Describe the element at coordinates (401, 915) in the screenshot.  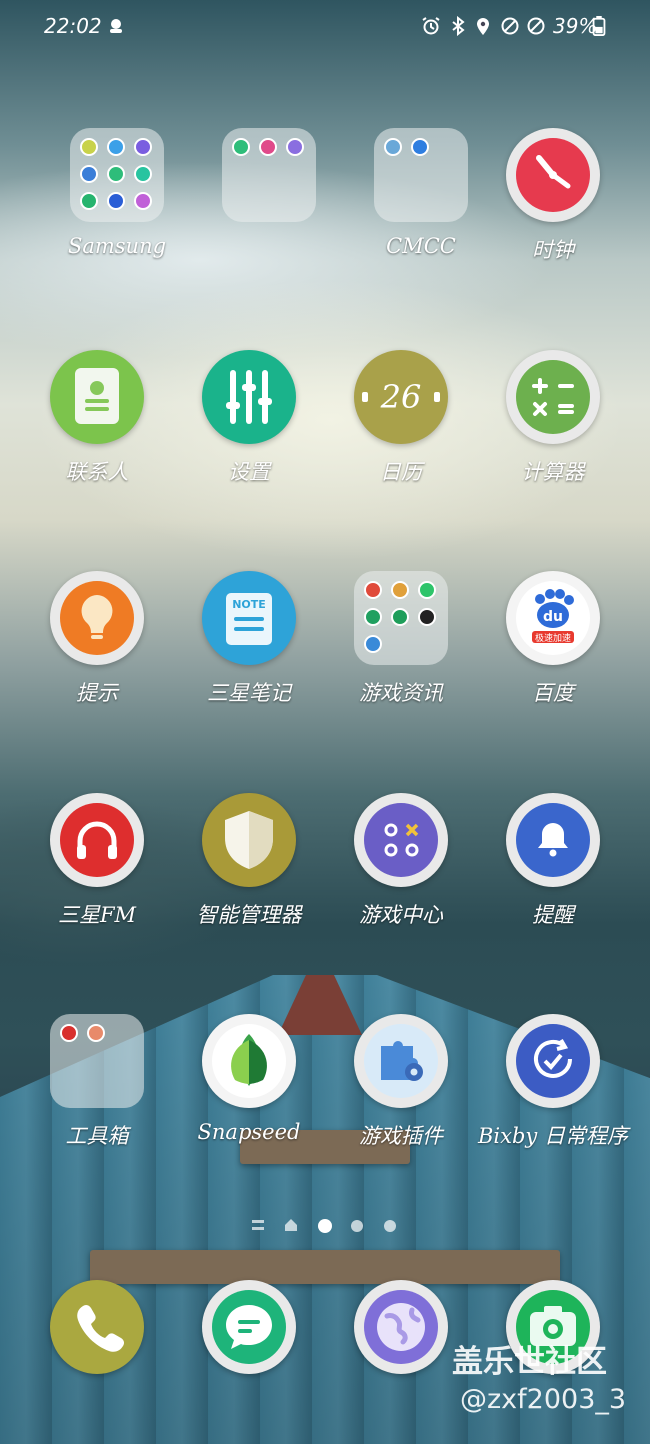
I see `app-label: 游戏中心` at that location.